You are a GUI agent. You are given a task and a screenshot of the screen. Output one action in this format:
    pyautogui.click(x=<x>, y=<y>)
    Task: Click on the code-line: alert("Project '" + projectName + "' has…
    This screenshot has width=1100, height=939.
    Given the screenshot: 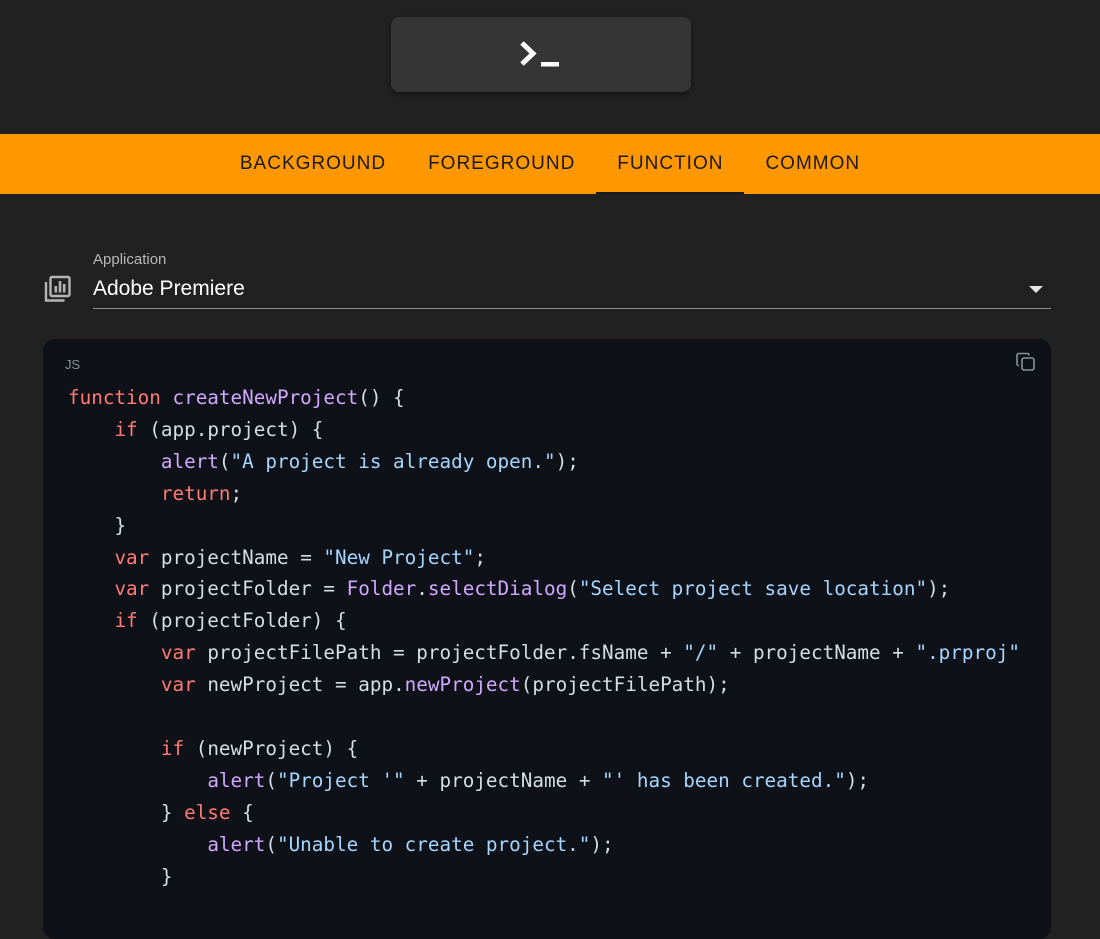 What is the action you would take?
    pyautogui.click(x=538, y=780)
    